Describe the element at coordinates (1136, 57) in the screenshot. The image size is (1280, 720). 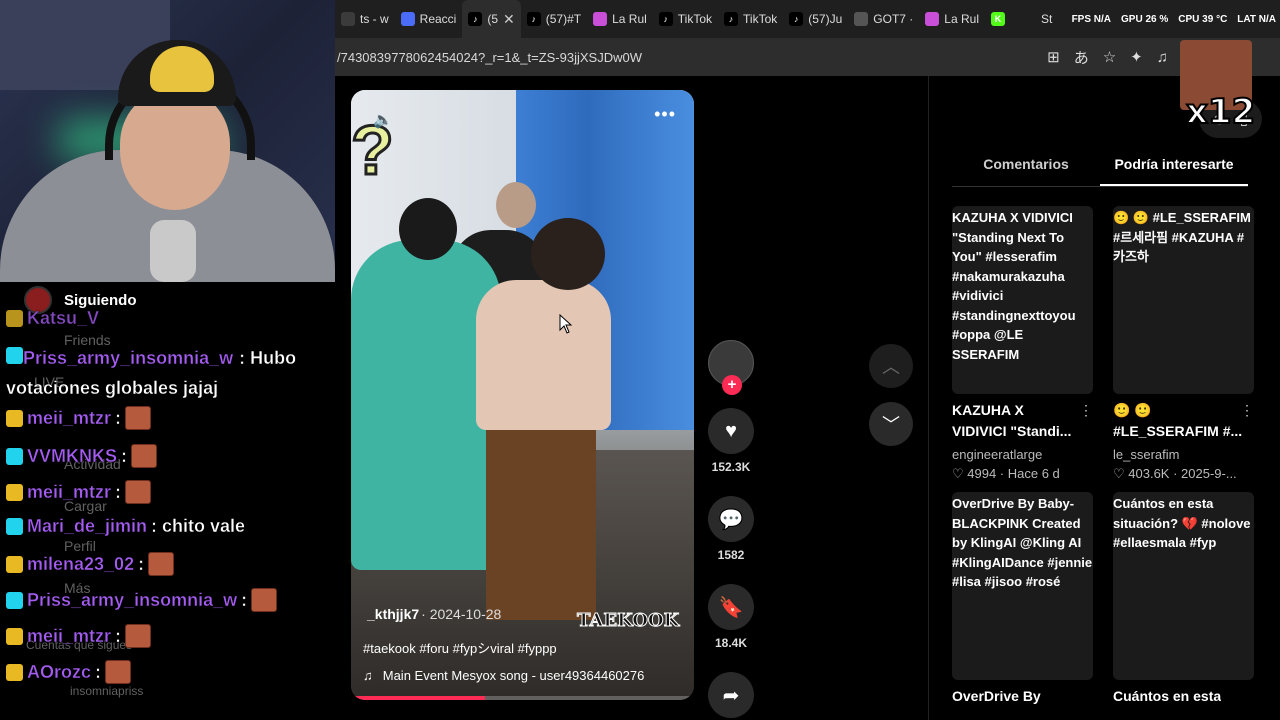
I see `extensions-icon: ✦` at that location.